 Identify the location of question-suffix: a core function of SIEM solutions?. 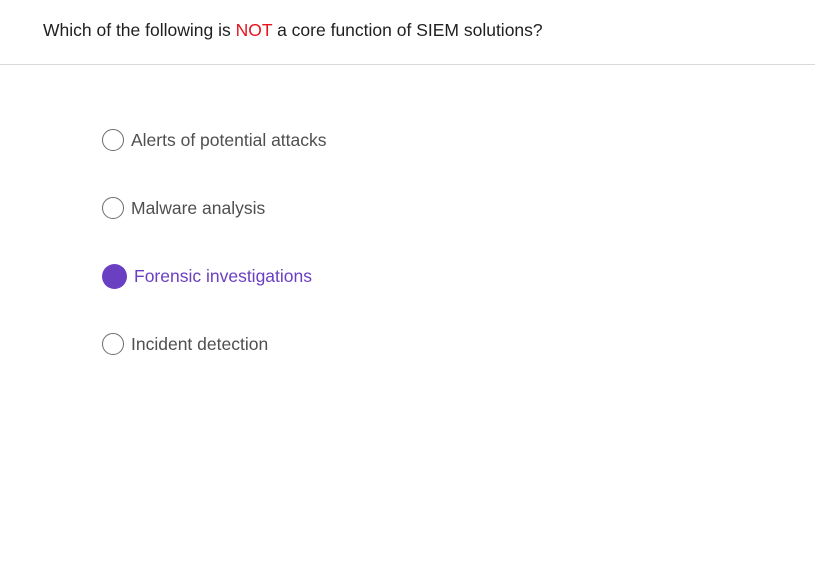
(407, 30).